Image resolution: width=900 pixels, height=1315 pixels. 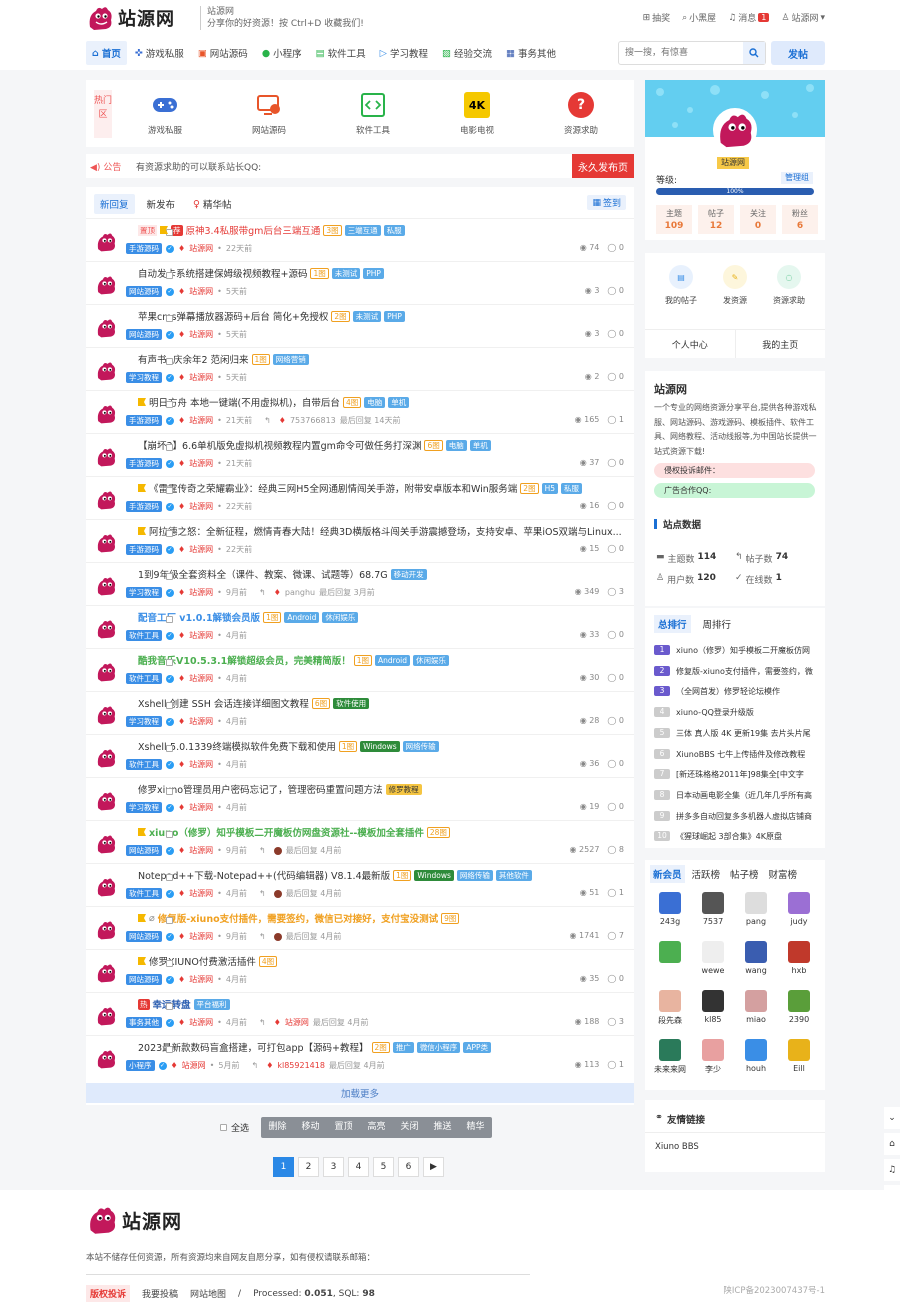 What do you see at coordinates (297, 1022) in the screenshot?
I see `last-reply-user: 站源网` at bounding box center [297, 1022].